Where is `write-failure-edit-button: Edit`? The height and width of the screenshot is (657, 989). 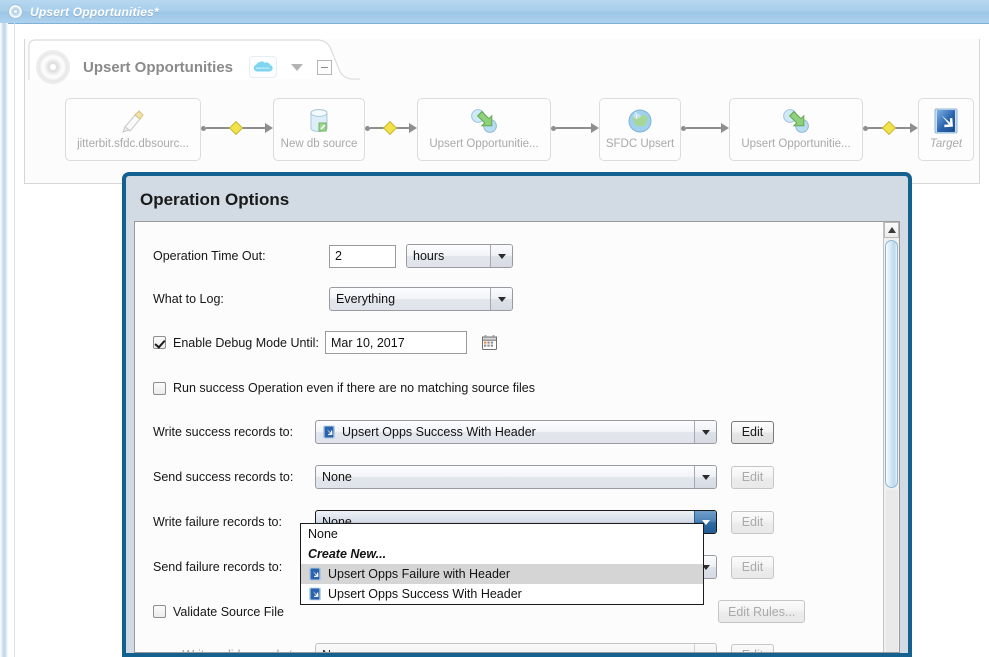 write-failure-edit-button: Edit is located at coordinates (752, 522).